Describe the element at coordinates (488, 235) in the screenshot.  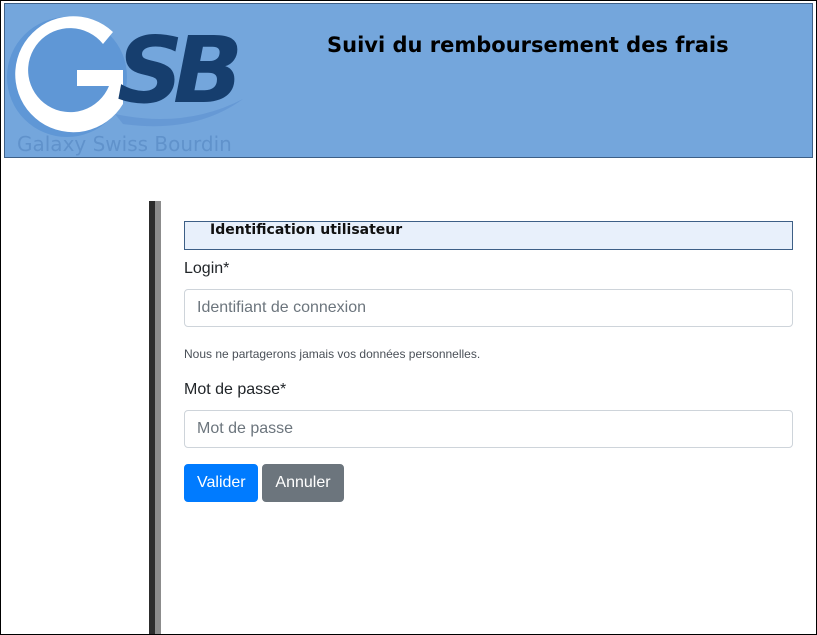
I see `form-legend: Identification utilisateur` at that location.